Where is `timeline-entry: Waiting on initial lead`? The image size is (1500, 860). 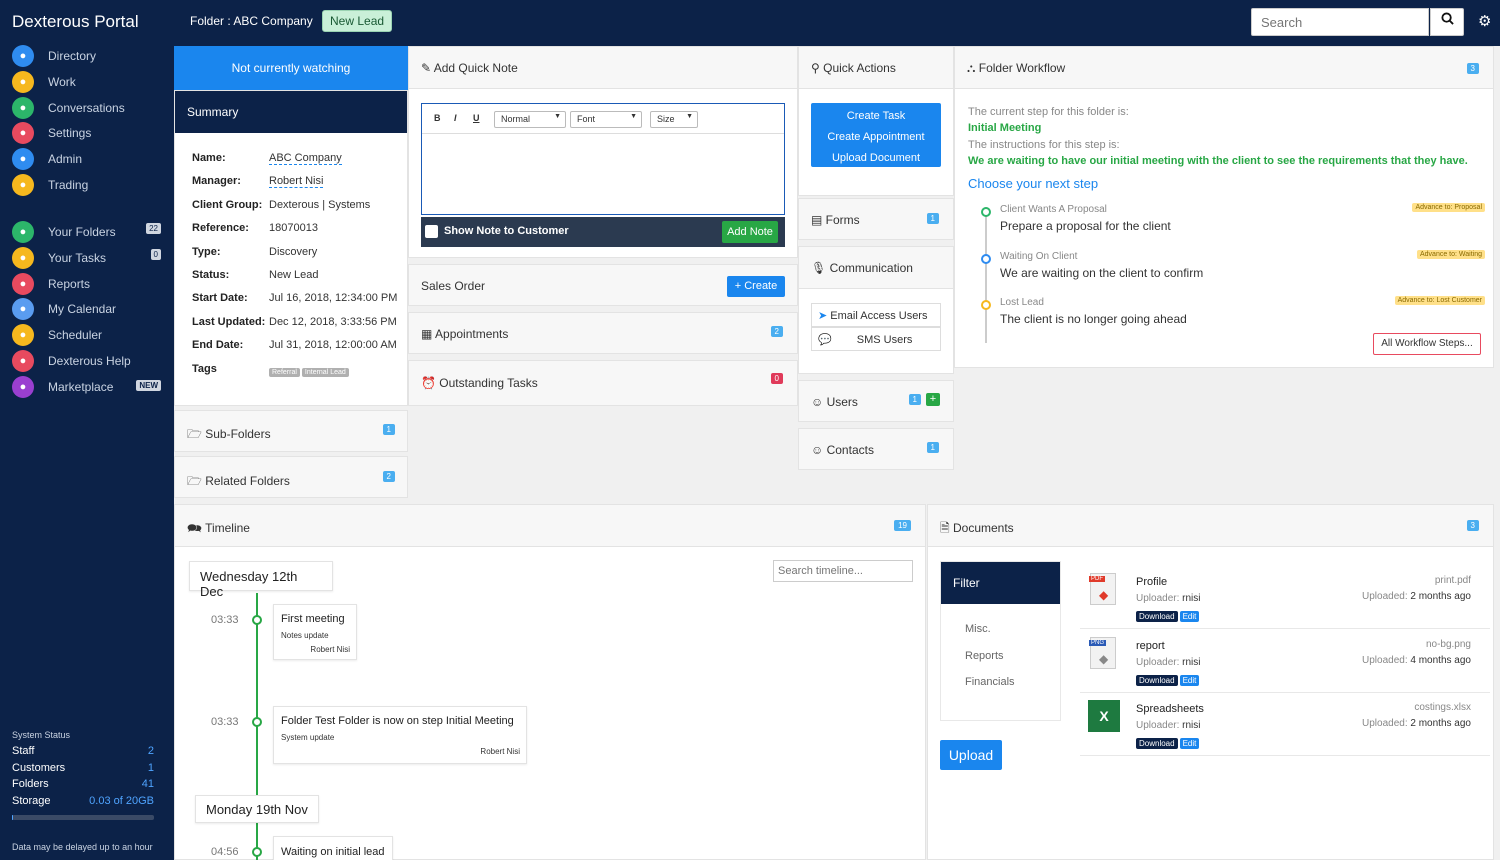
timeline-entry: Waiting on initial lead is located at coordinates (333, 848).